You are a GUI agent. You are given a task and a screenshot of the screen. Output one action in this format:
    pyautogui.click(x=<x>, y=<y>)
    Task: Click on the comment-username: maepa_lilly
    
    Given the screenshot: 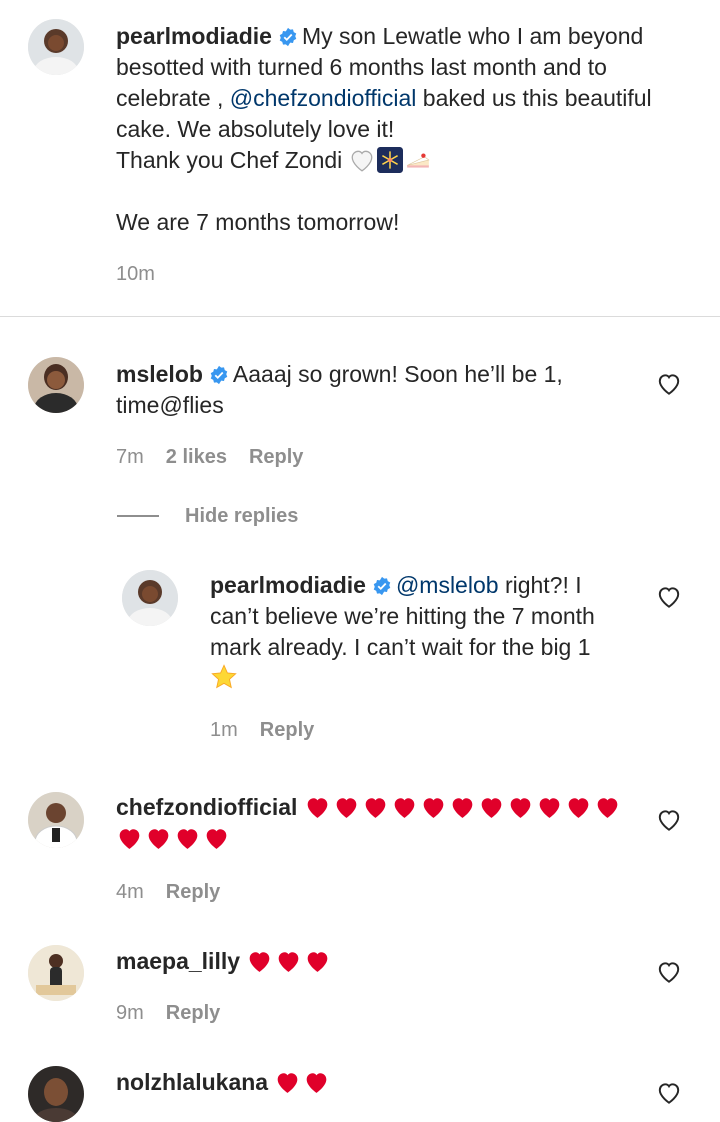 What is the action you would take?
    pyautogui.click(x=178, y=961)
    